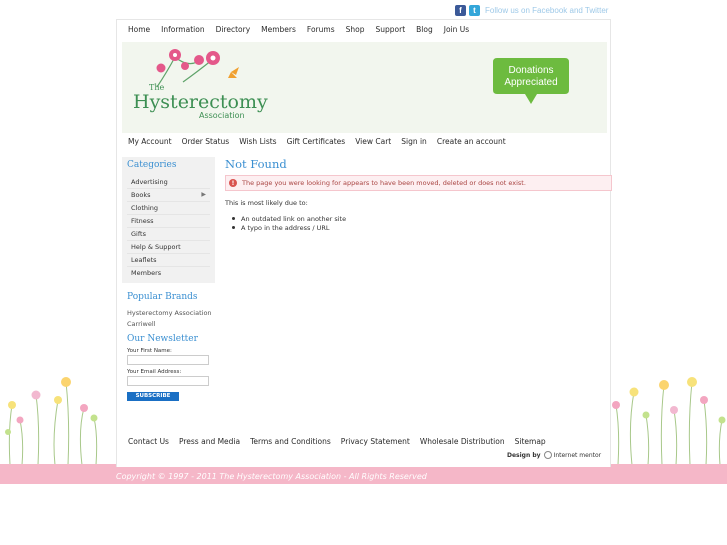 The height and width of the screenshot is (545, 727). Describe the element at coordinates (141, 195) in the screenshot. I see `category-books-label: Books` at that location.